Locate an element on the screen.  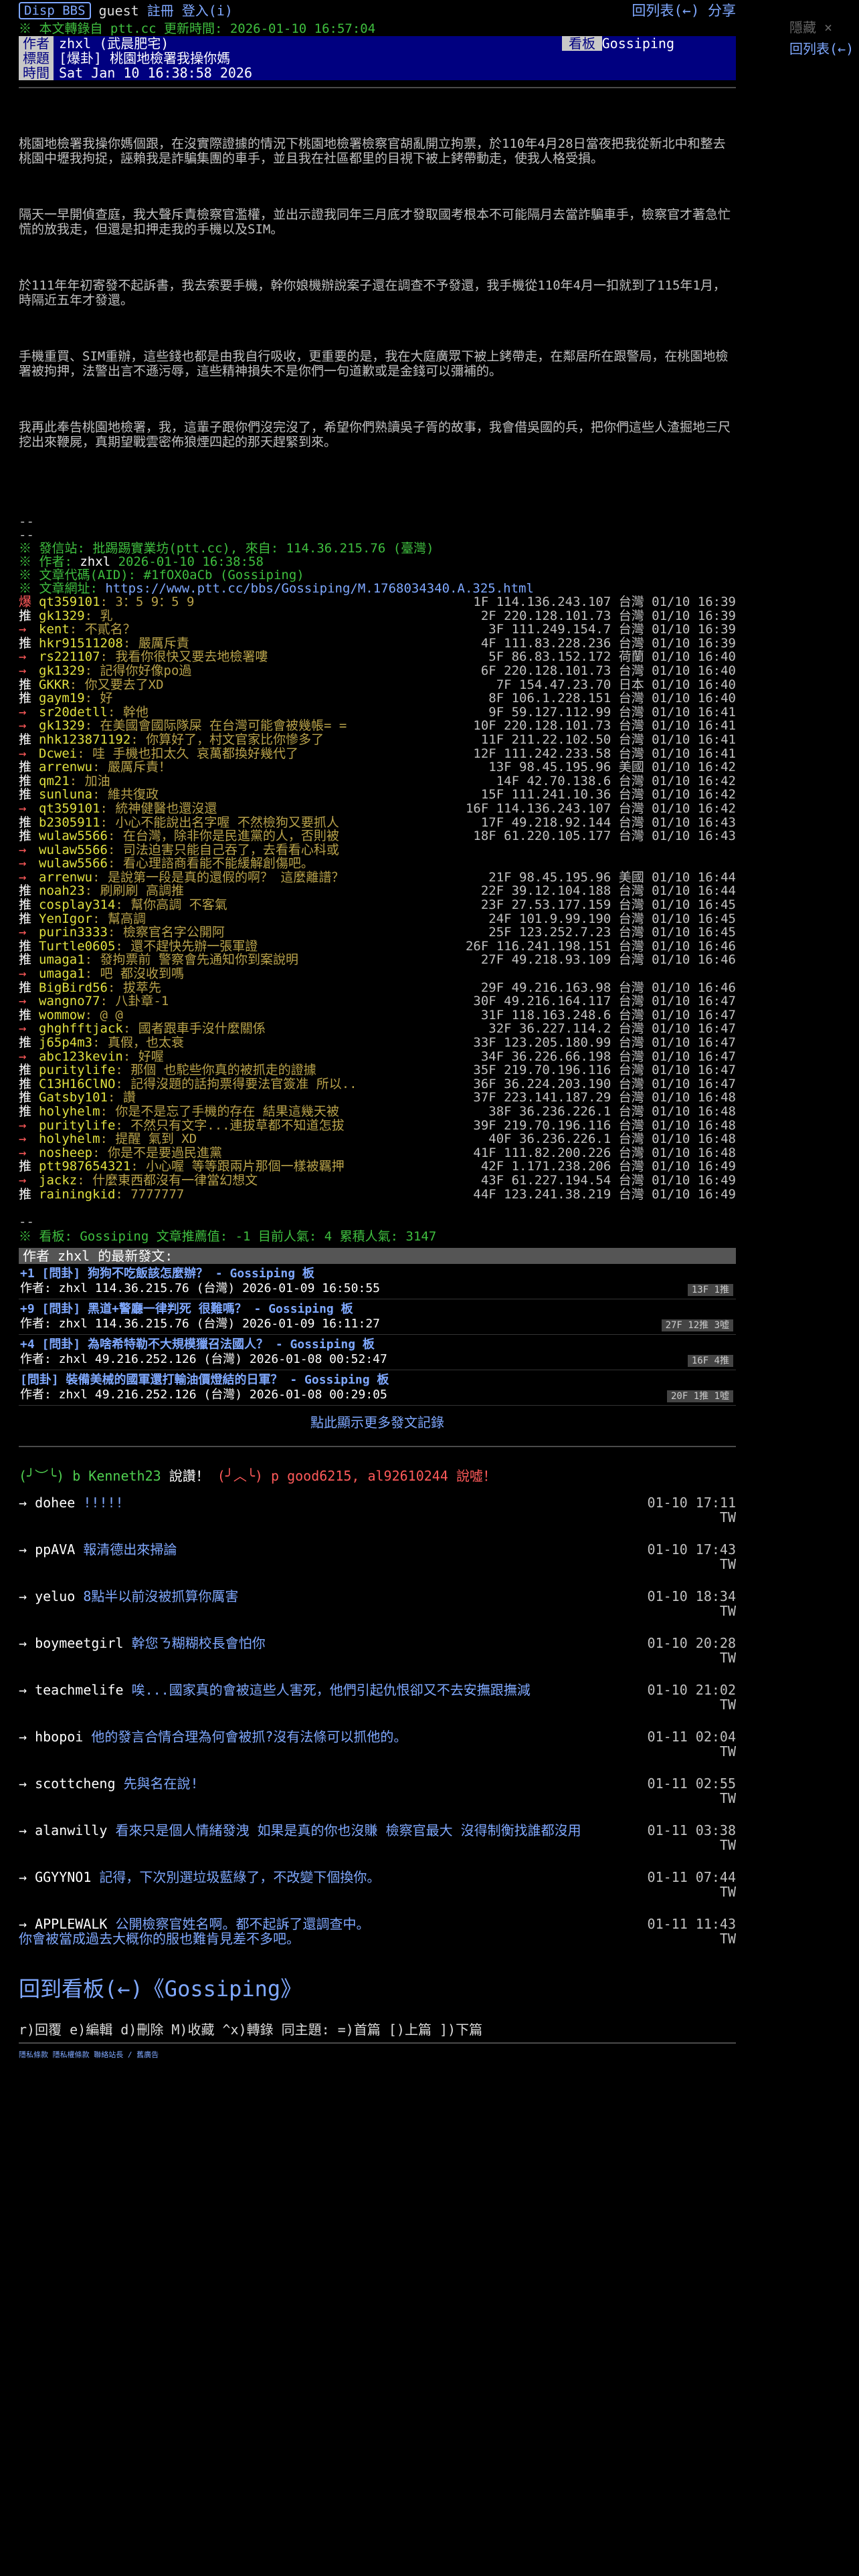
related-post-title: +1 [問卦] 狗狗不吃飯該怎麼辦？ - Gossiping 板 is located at coordinates (378, 1274).